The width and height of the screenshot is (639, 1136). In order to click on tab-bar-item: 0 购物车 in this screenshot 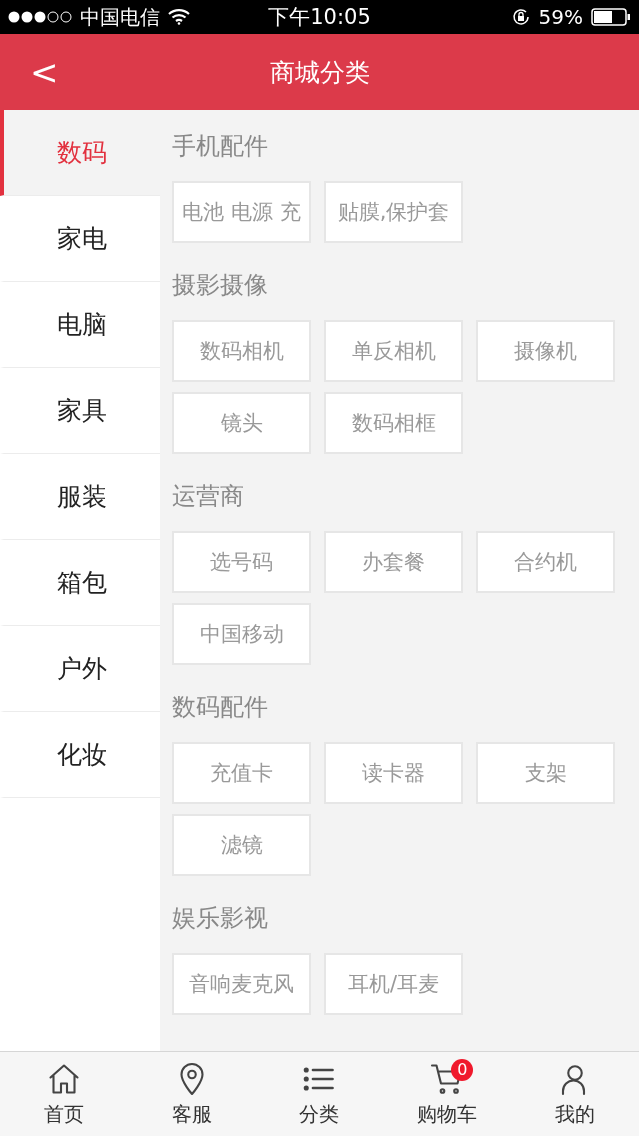, I will do `click(447, 1094)`.